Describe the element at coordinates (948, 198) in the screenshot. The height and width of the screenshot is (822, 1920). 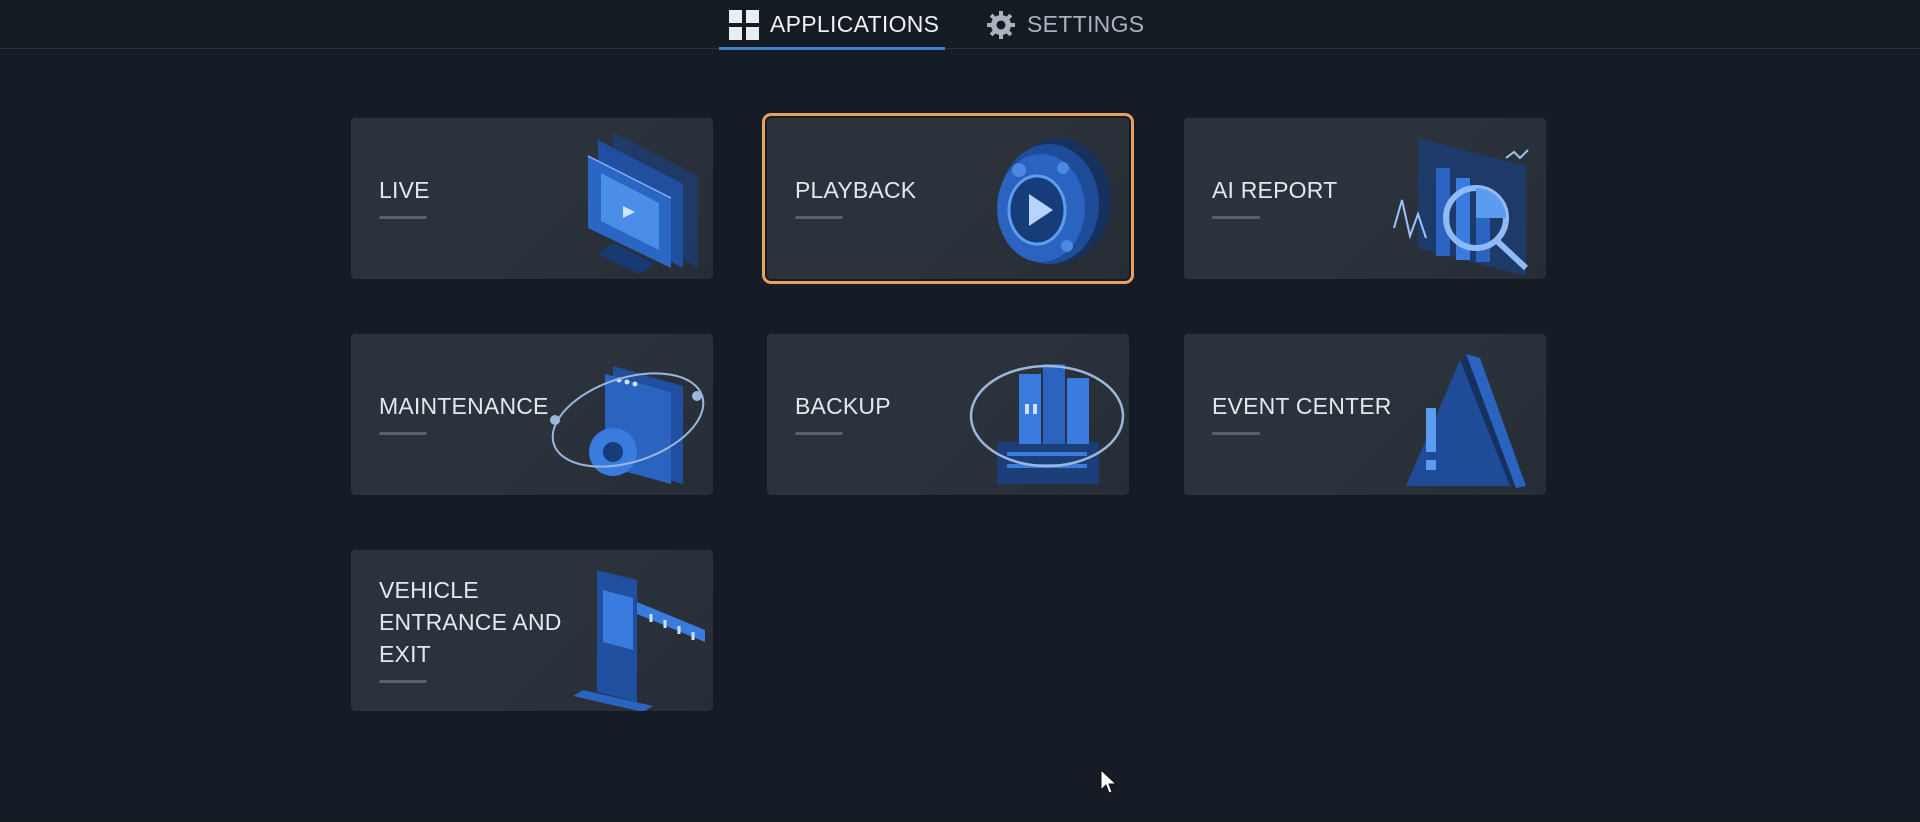
I see `app-tile-playback: PLAYBACK` at that location.